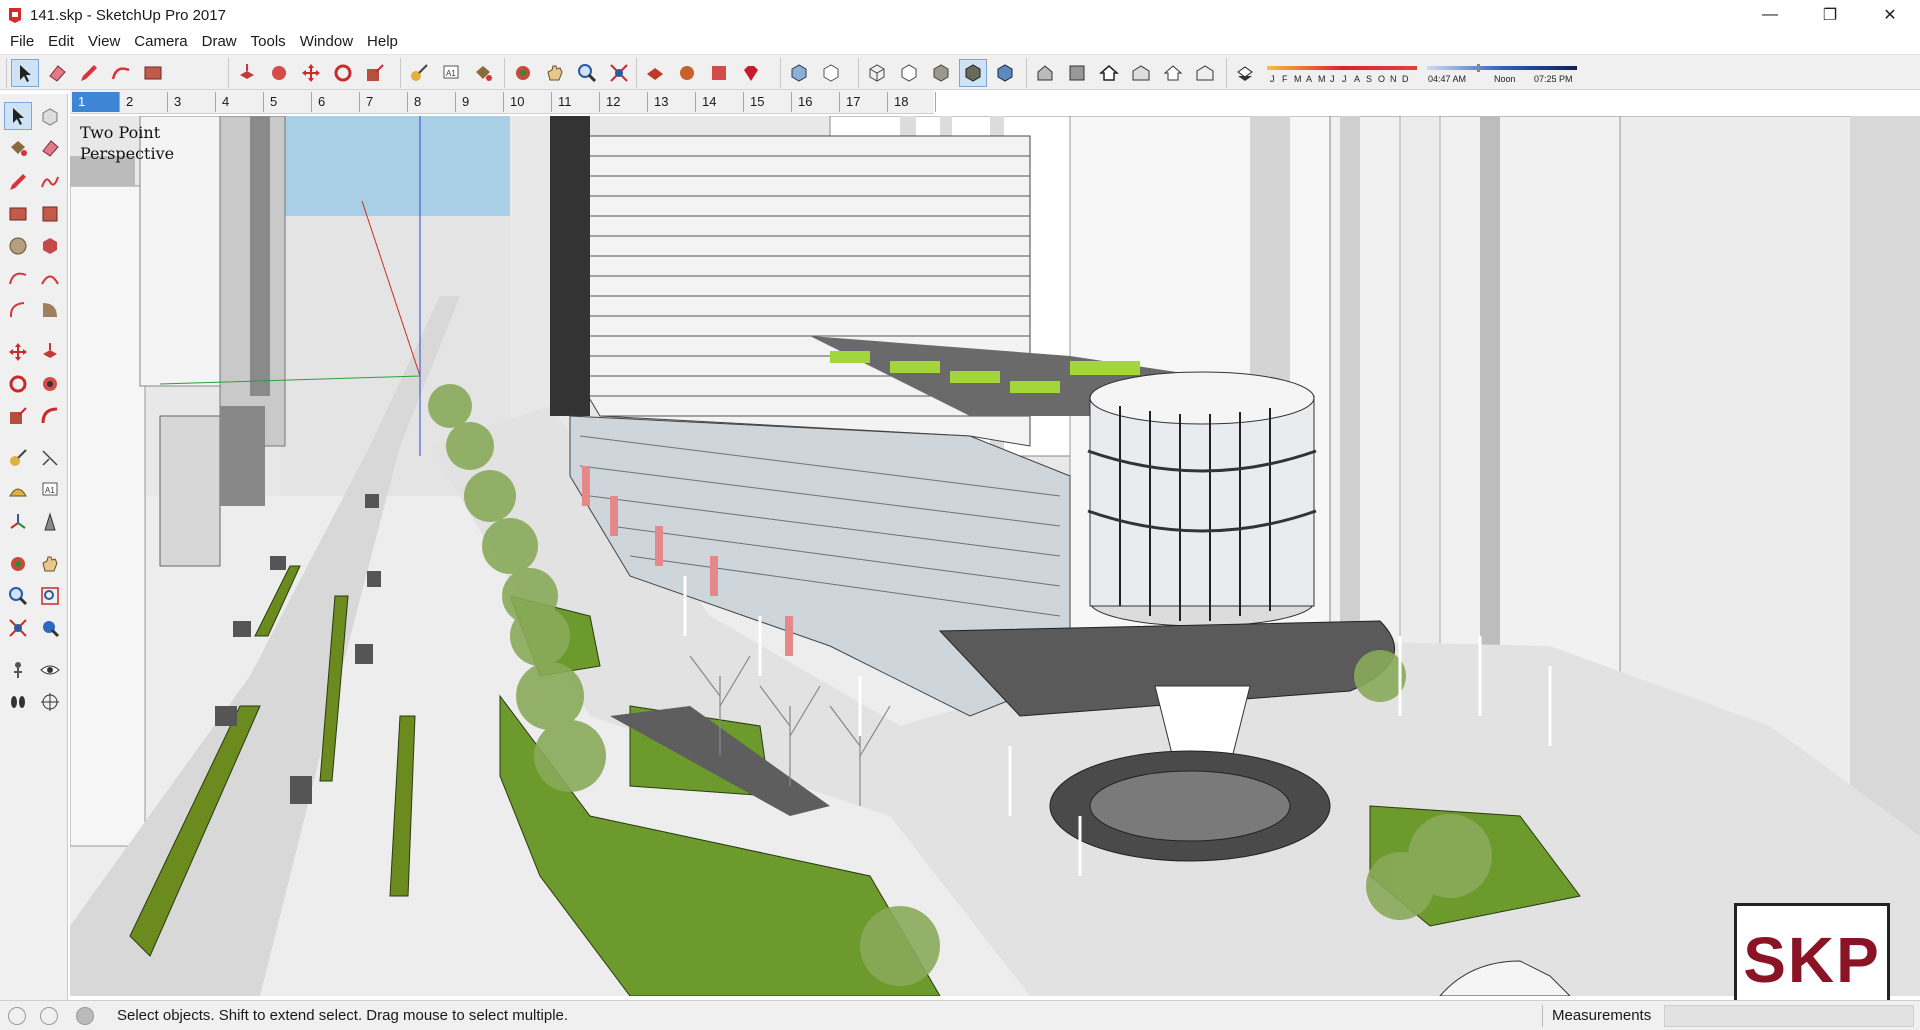 The width and height of the screenshot is (1920, 1030). What do you see at coordinates (1045, 73) in the screenshot?
I see `iso-view-button` at bounding box center [1045, 73].